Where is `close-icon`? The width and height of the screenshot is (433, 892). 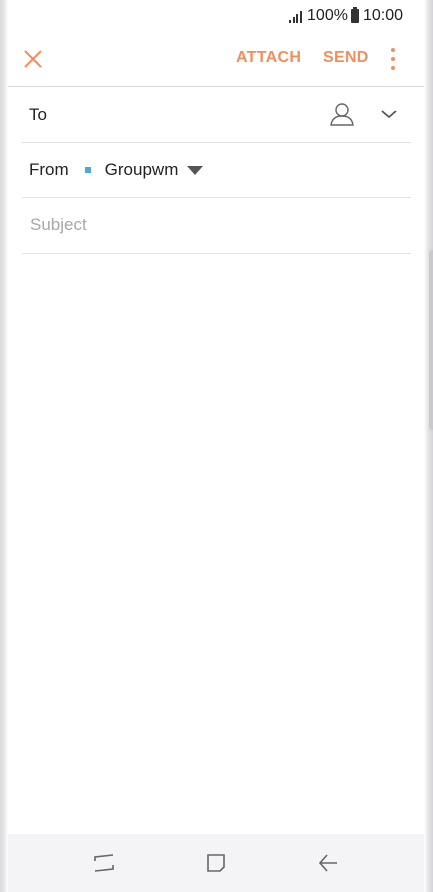 close-icon is located at coordinates (33, 59).